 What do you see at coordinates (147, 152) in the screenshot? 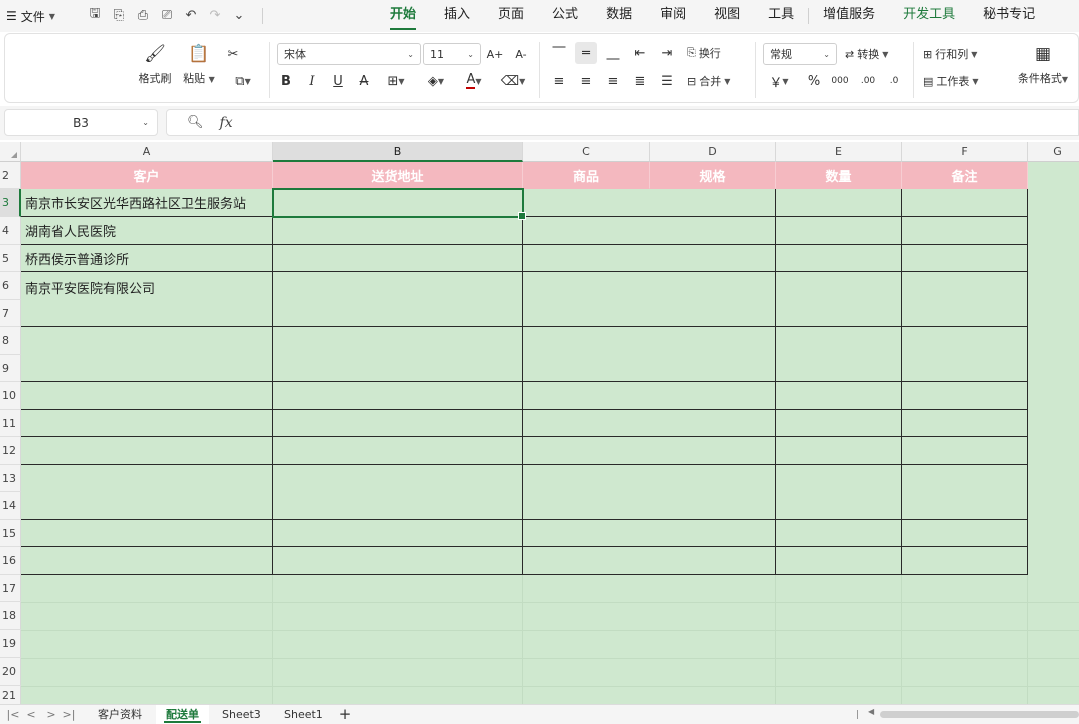
I see `column-header-a: A` at bounding box center [147, 152].